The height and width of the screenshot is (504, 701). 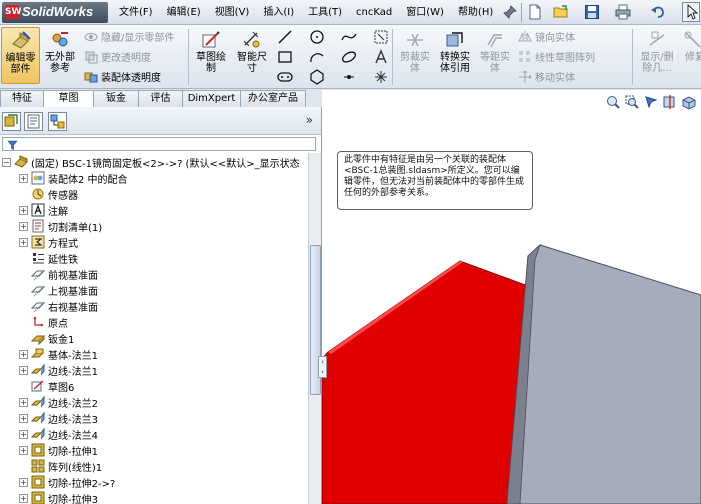 What do you see at coordinates (11, 121) in the screenshot?
I see `feature-manager-tree-icon` at bounding box center [11, 121].